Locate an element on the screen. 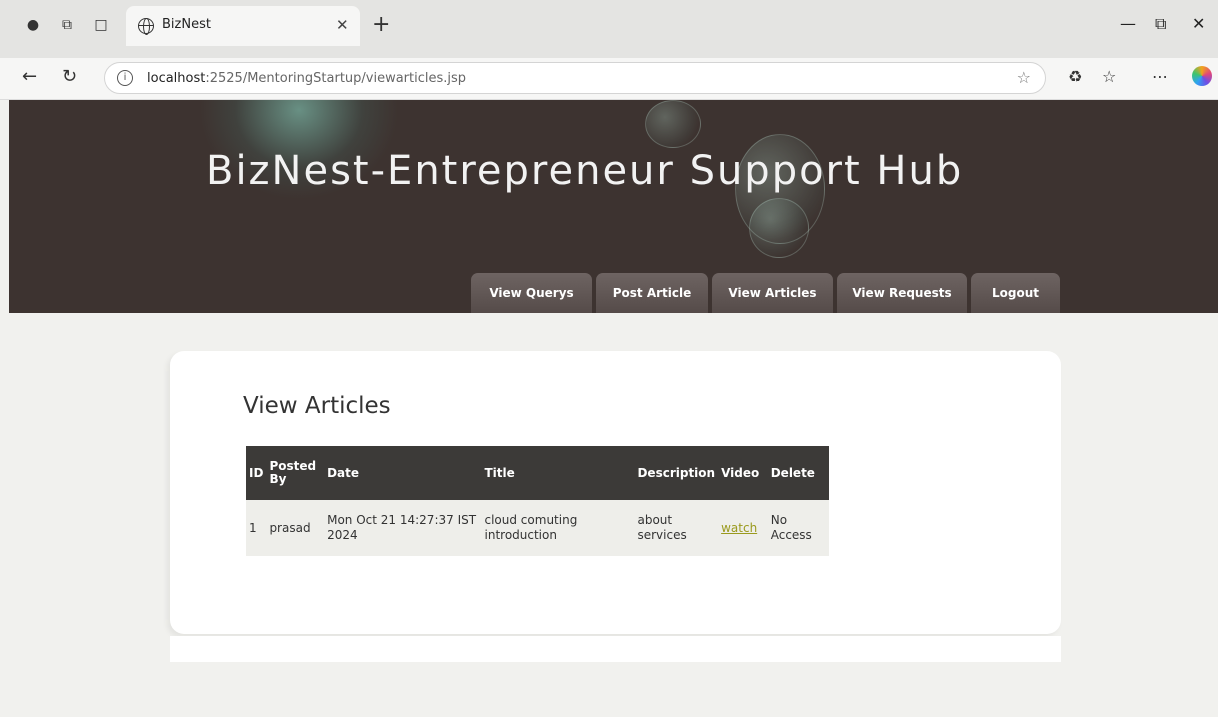 The image size is (1218, 717). menu-view-querys: View Querys is located at coordinates (531, 293).